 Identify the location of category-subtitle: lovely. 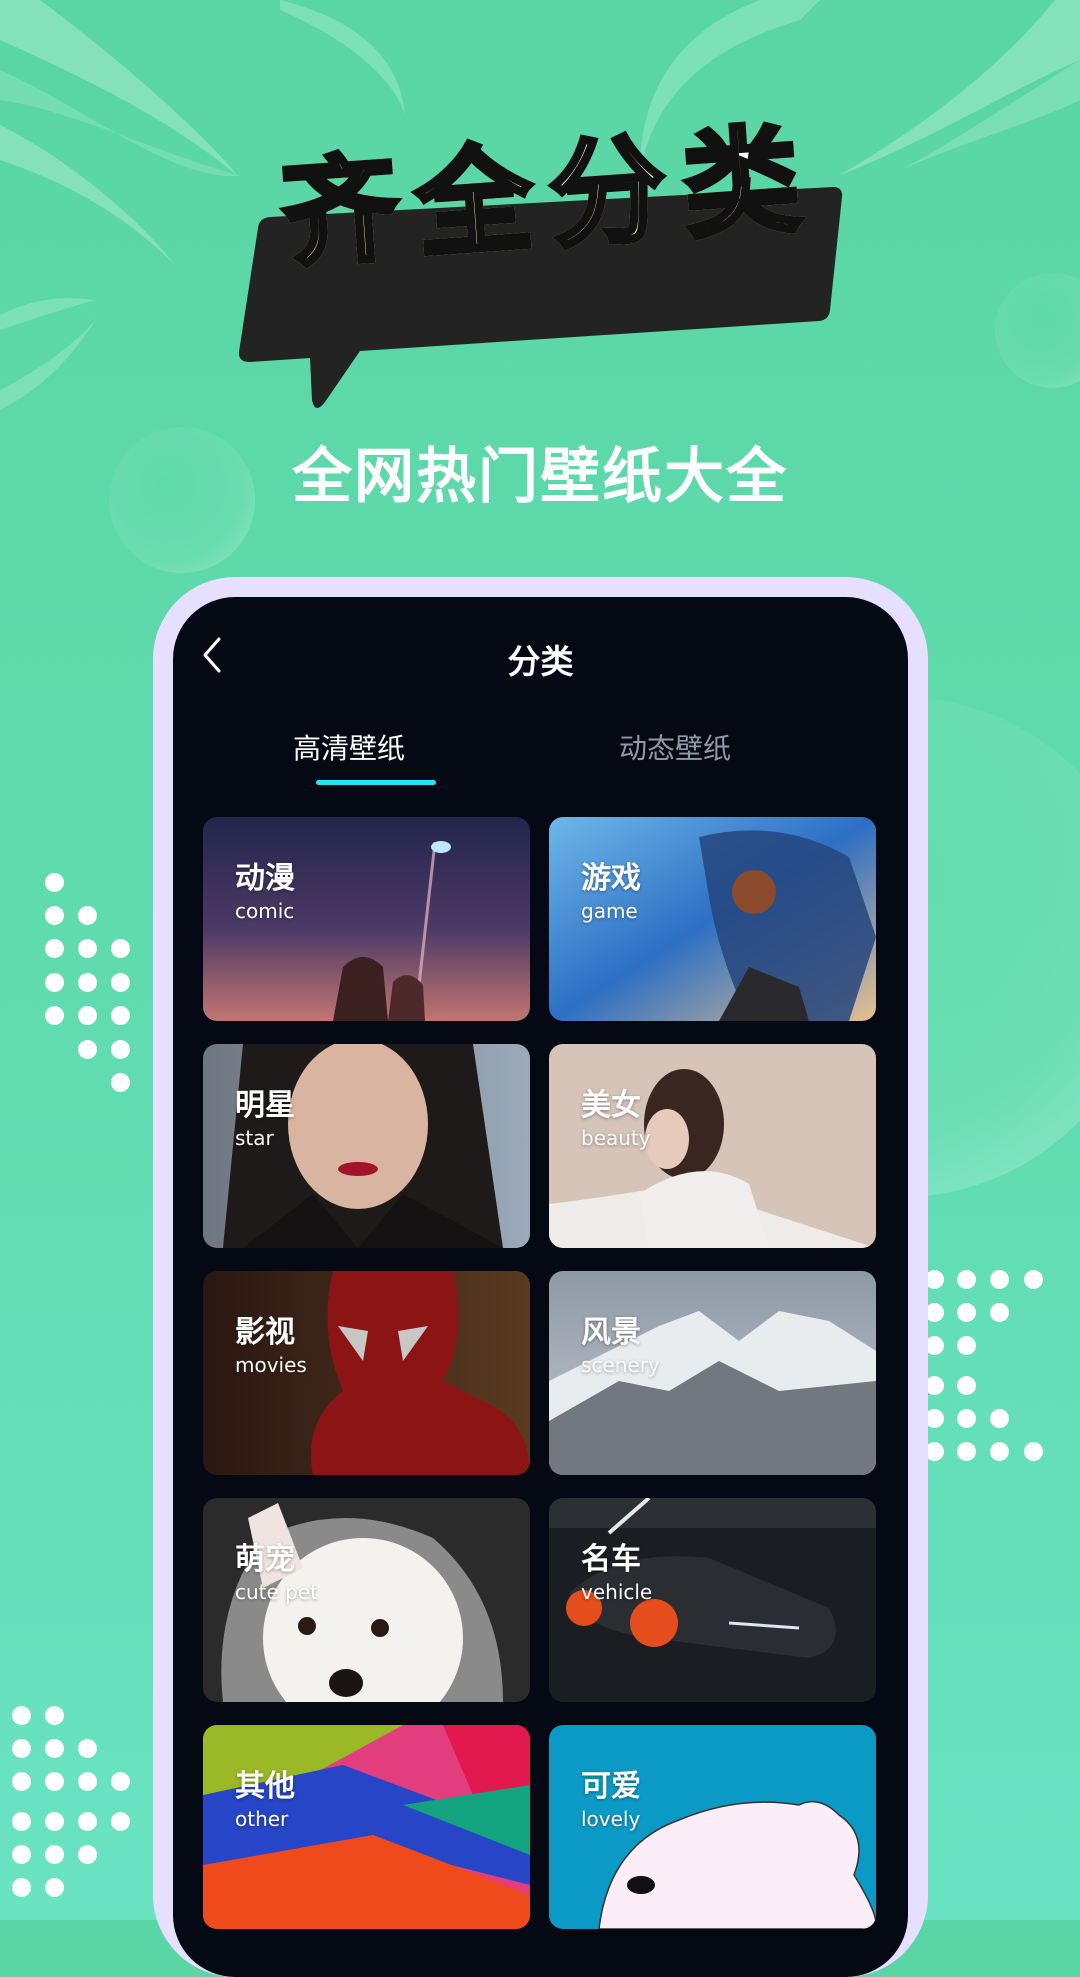
(611, 1819).